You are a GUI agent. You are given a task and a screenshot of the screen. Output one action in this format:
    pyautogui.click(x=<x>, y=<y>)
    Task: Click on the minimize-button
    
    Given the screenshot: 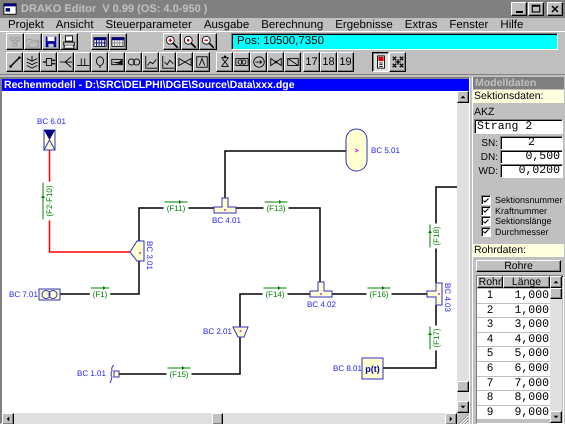 What is the action you would take?
    pyautogui.click(x=519, y=9)
    